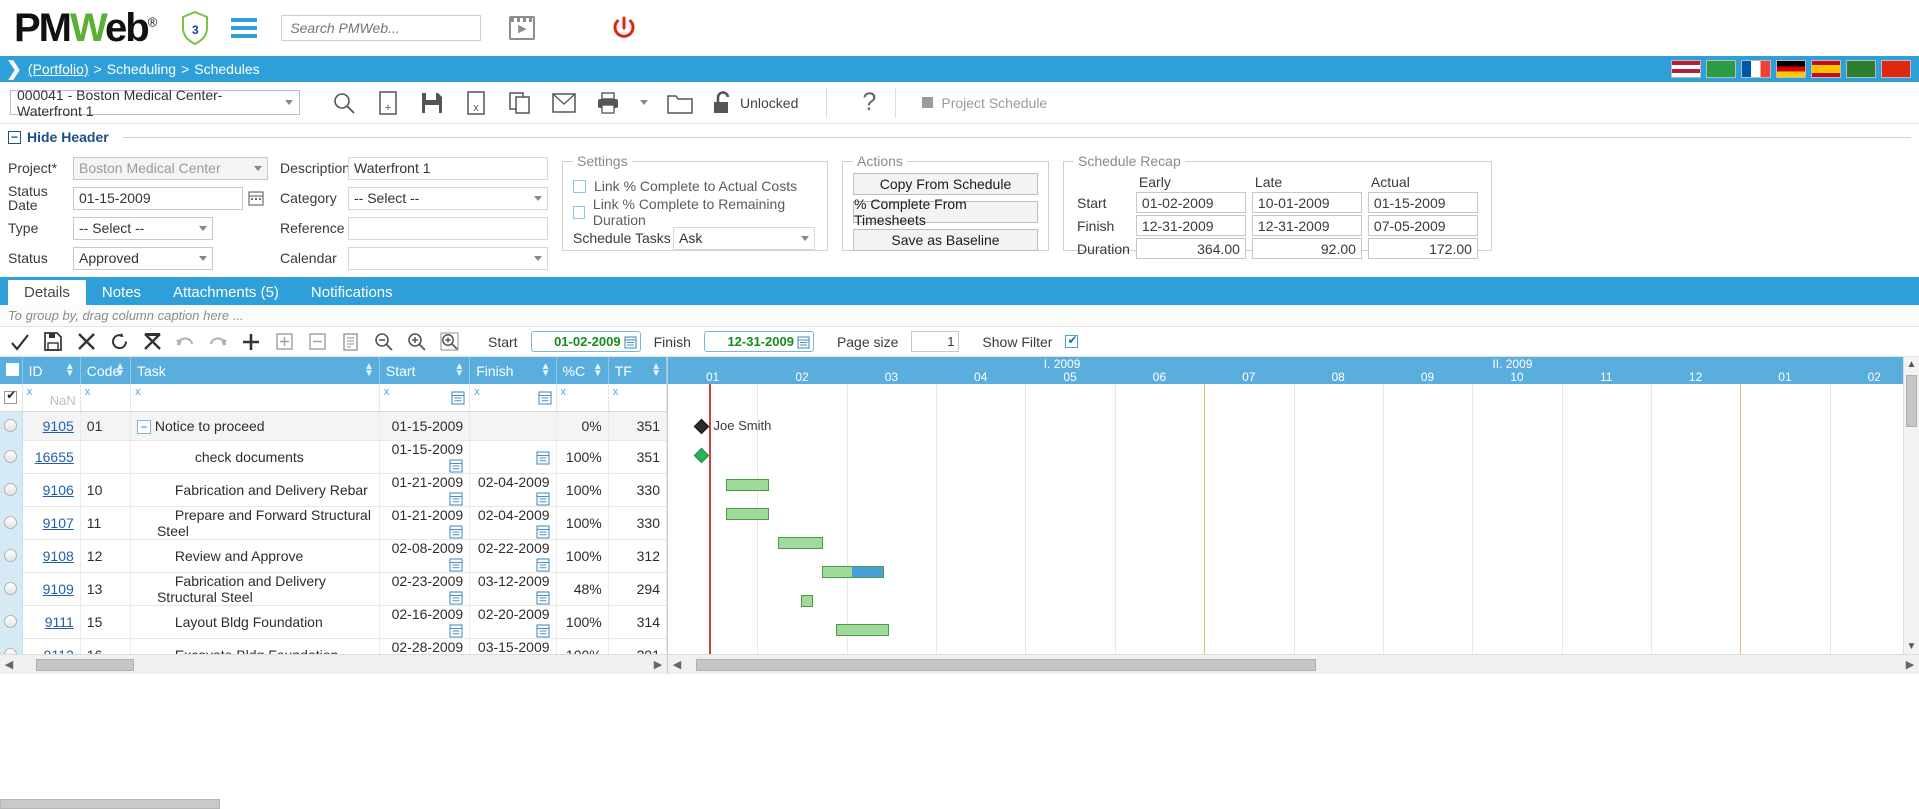 This screenshot has width=1919, height=809. What do you see at coordinates (51, 370) in the screenshot?
I see `col-id: ID ▲ ▼` at bounding box center [51, 370].